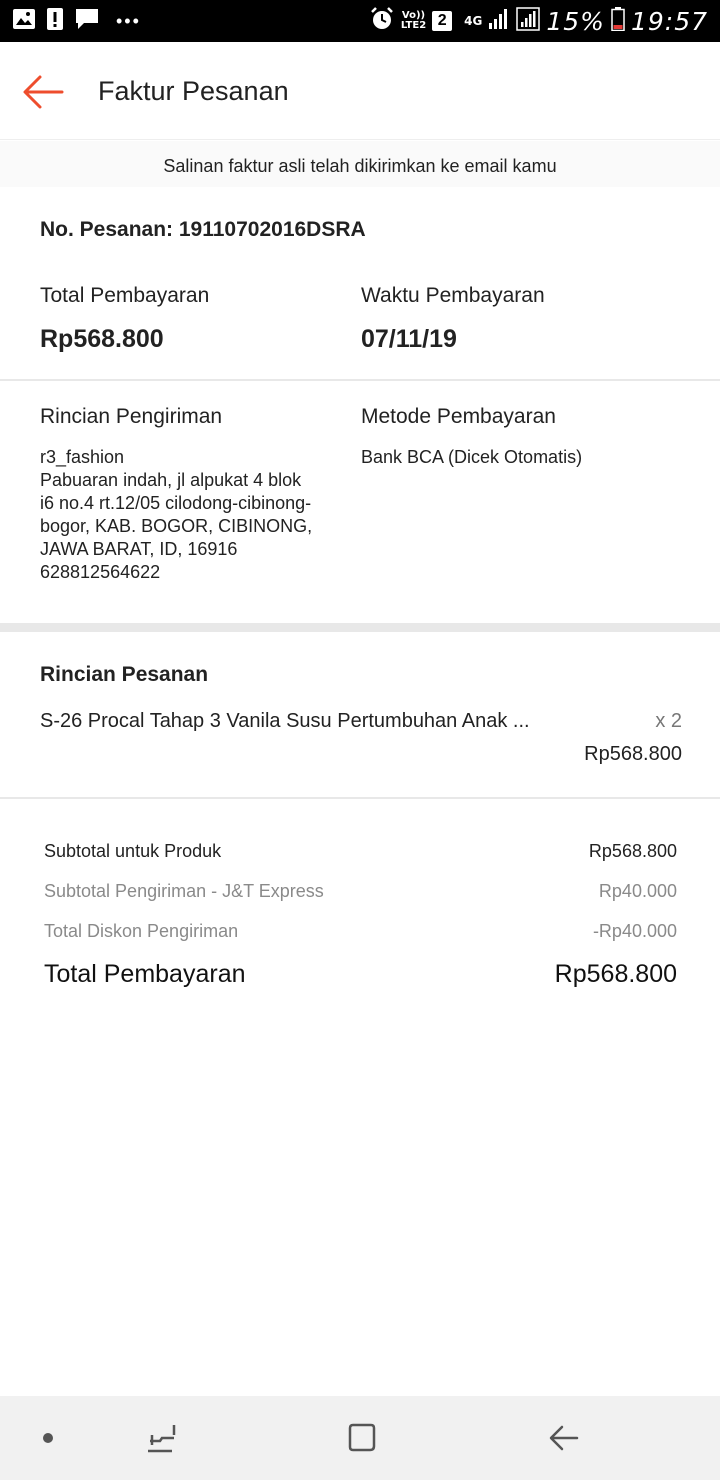  I want to click on address-line: i6 no.4 rt.12/05 cilodong-cibinong-, so click(176, 503).